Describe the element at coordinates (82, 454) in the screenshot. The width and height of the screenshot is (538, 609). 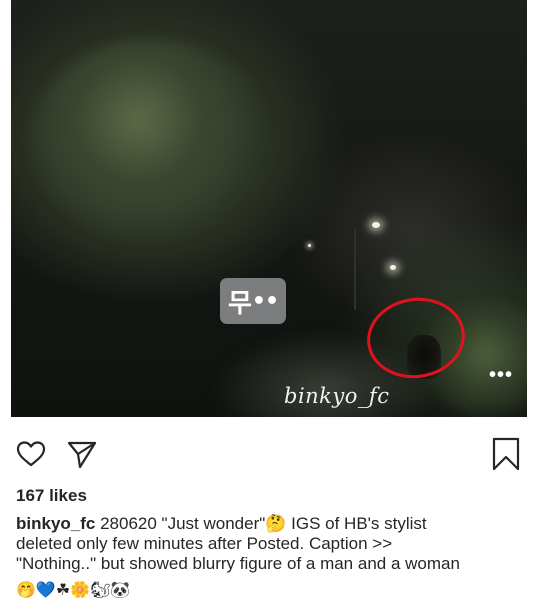
I see `paper-plane-icon` at that location.